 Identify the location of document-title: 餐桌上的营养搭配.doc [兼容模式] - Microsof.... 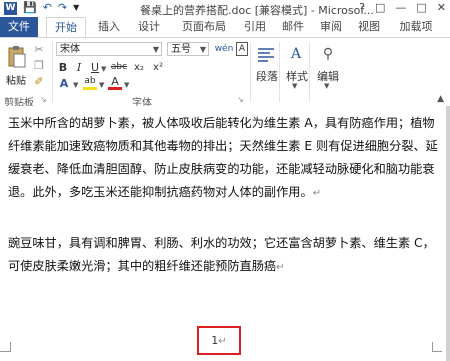
(257, 10).